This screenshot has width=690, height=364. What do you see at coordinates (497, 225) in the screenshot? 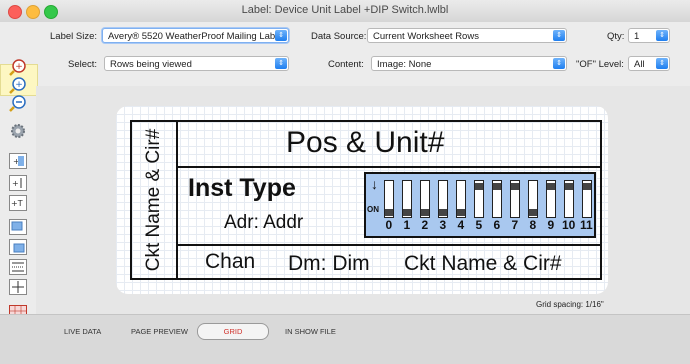
I see `dip-number-6: 6` at bounding box center [497, 225].